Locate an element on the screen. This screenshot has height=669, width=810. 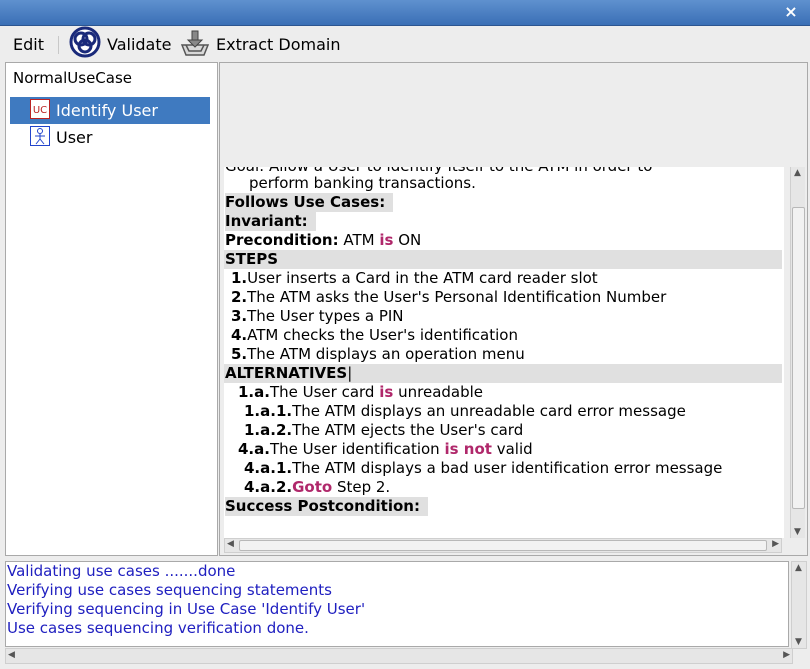
alternative: 4.a.The User identification is not valid is located at coordinates (385, 449).